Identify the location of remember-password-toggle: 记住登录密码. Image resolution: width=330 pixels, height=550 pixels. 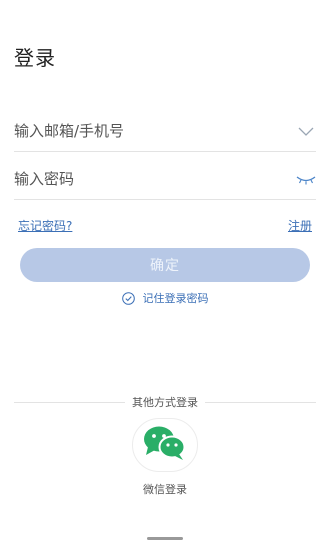
(165, 298).